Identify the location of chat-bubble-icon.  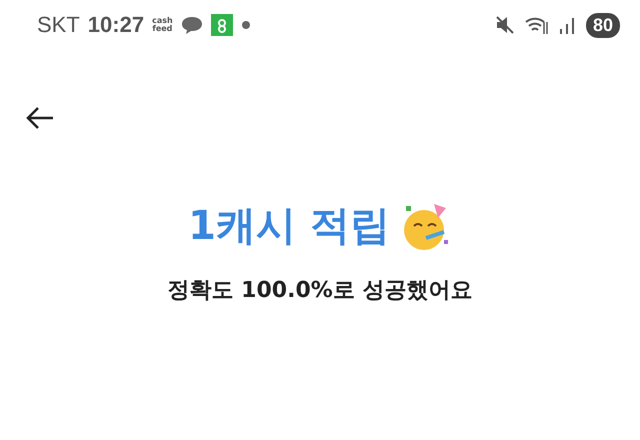
(191, 25).